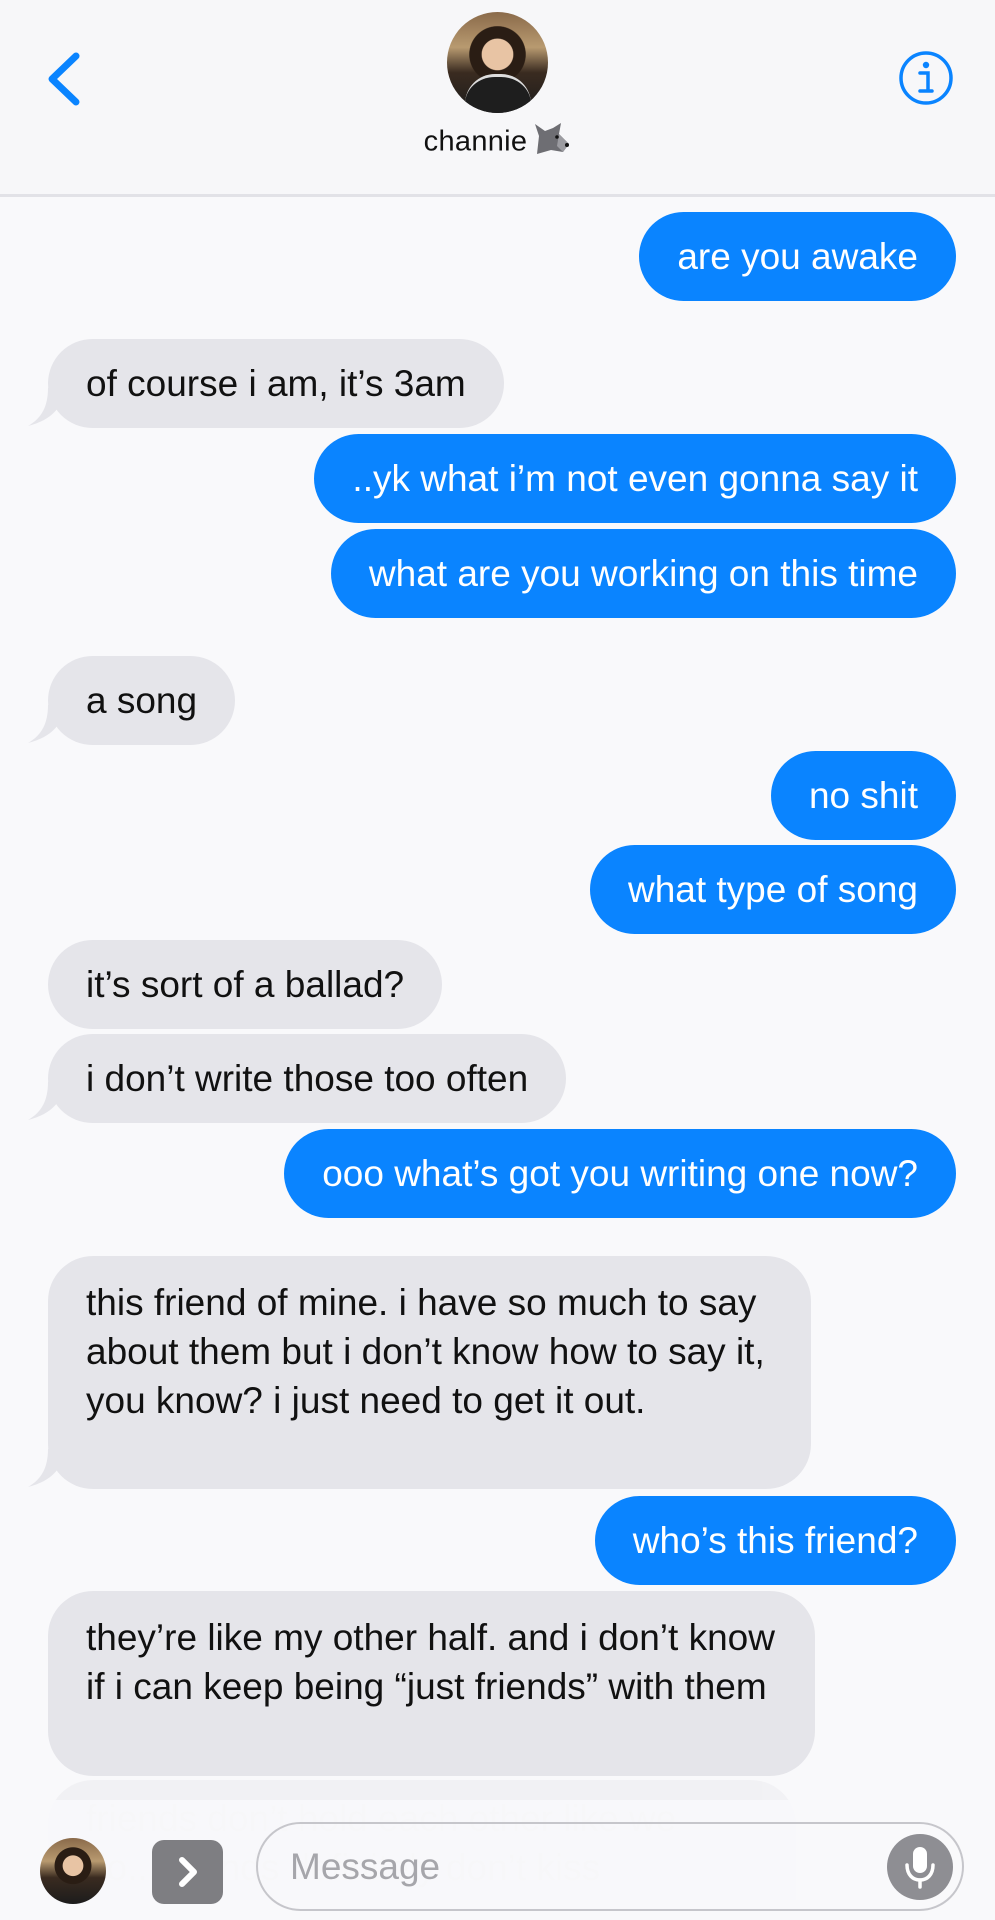  Describe the element at coordinates (620, 1173) in the screenshot. I see `message-bubble-outgoing: ooo what’s got you writing one now?` at that location.